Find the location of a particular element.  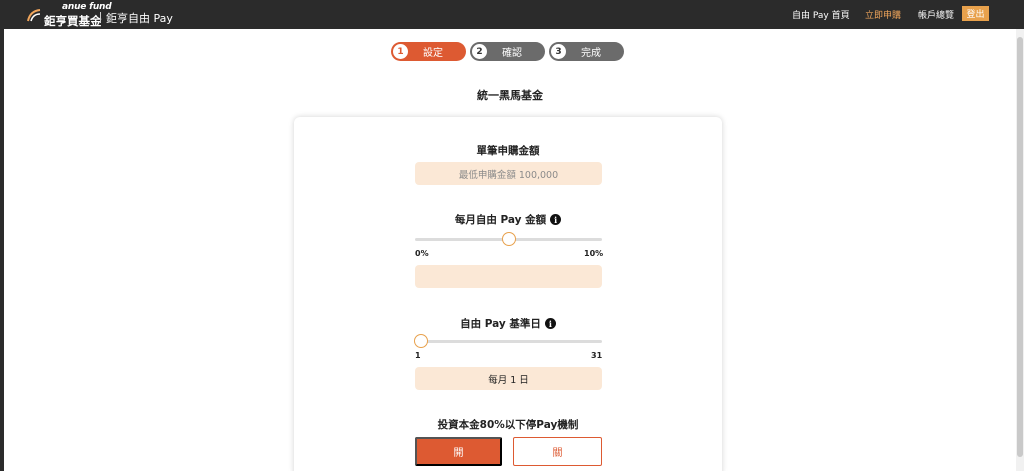

nav-apply-link: 立即申購 is located at coordinates (883, 14).